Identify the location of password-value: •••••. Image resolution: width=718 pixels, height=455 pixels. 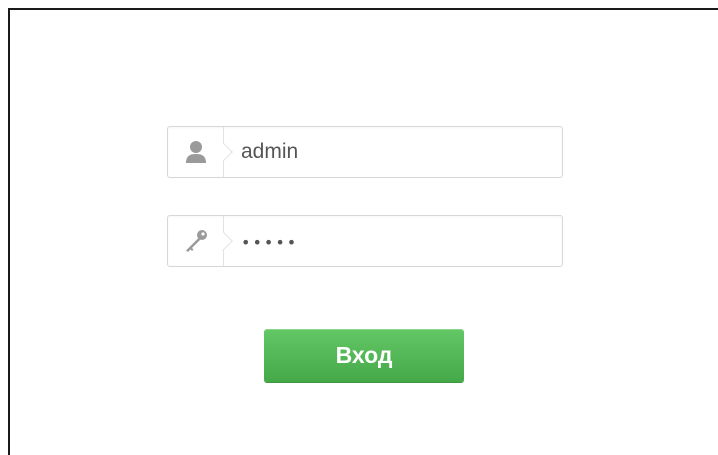
(269, 242).